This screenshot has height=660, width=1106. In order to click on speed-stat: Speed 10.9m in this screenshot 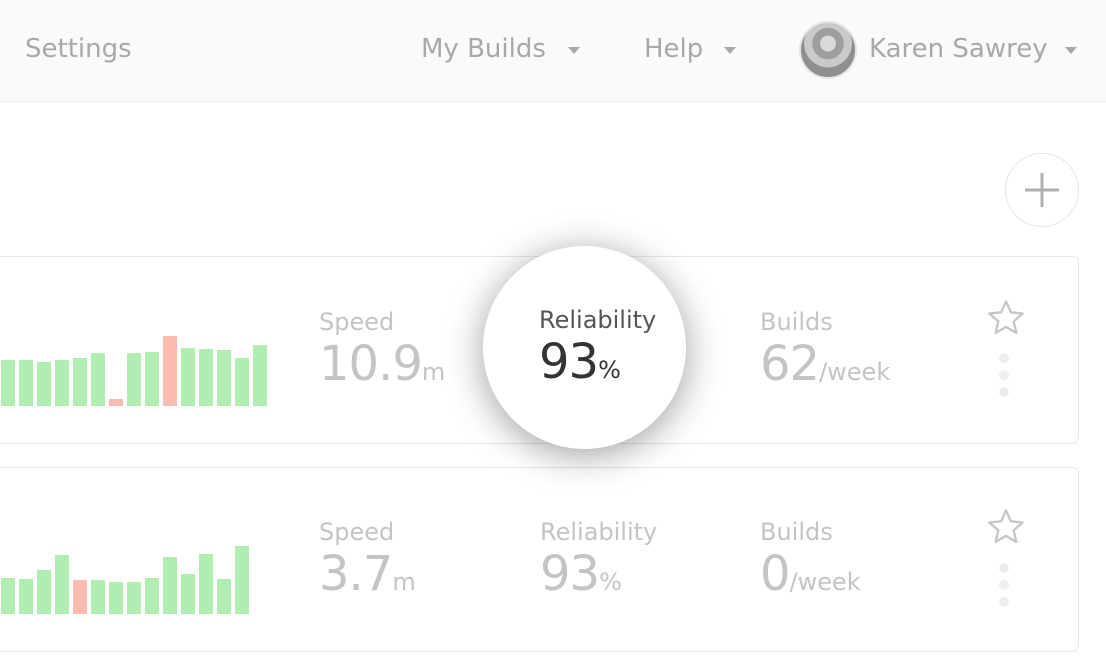, I will do `click(382, 350)`.